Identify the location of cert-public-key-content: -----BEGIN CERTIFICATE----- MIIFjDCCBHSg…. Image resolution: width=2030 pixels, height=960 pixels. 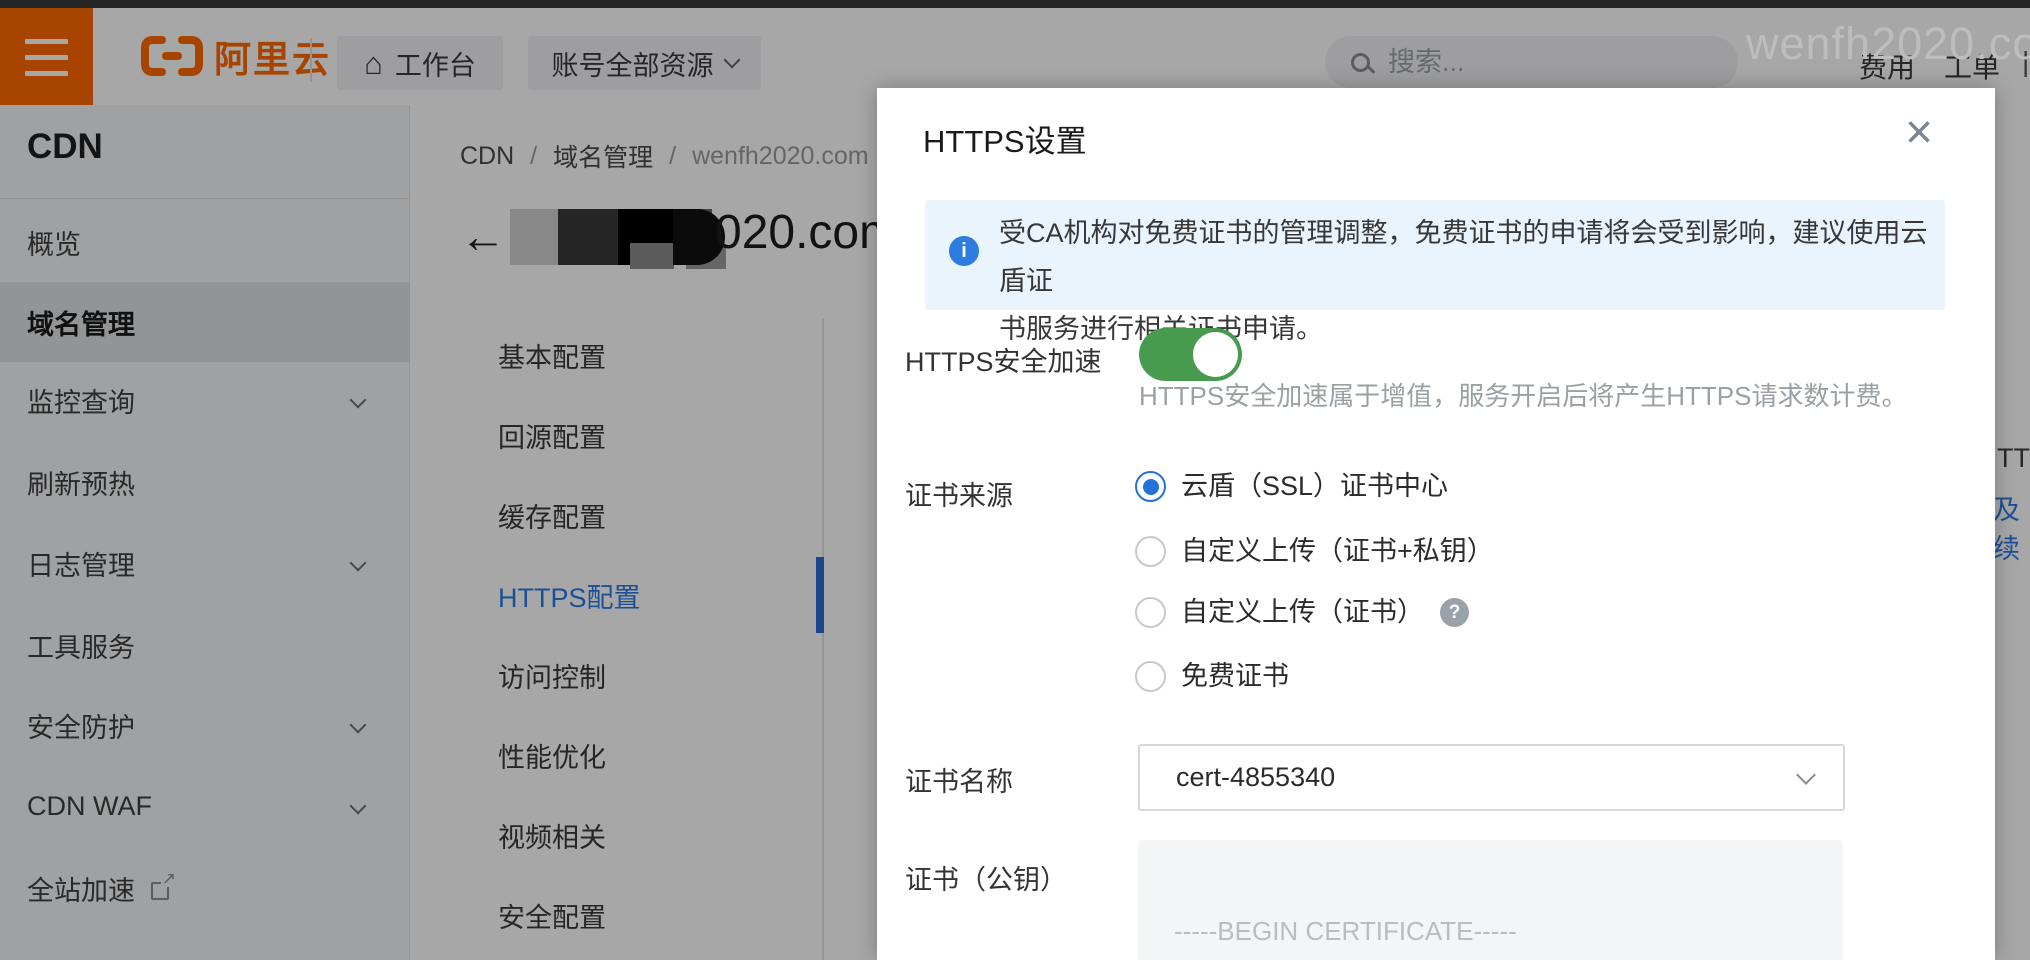
(1345, 931).